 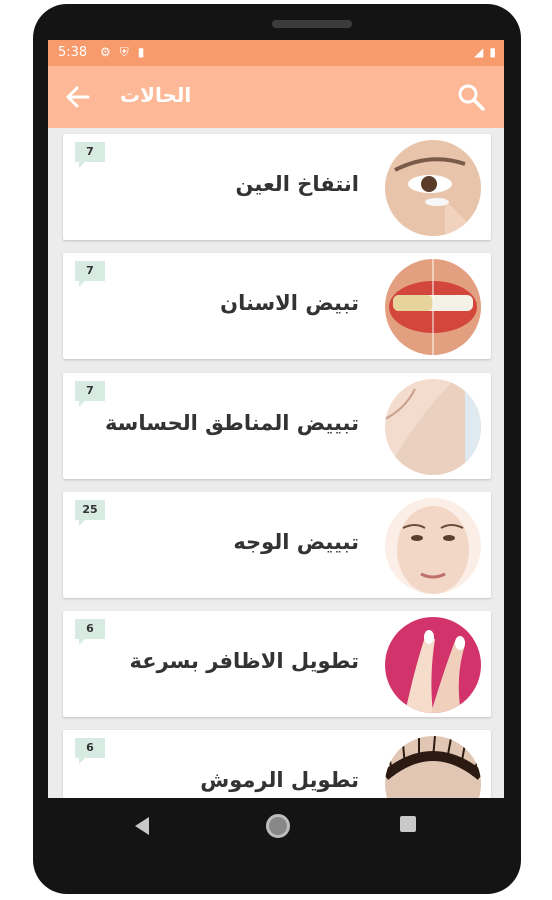 What do you see at coordinates (433, 427) in the screenshot?
I see `underarm-thumbnail` at bounding box center [433, 427].